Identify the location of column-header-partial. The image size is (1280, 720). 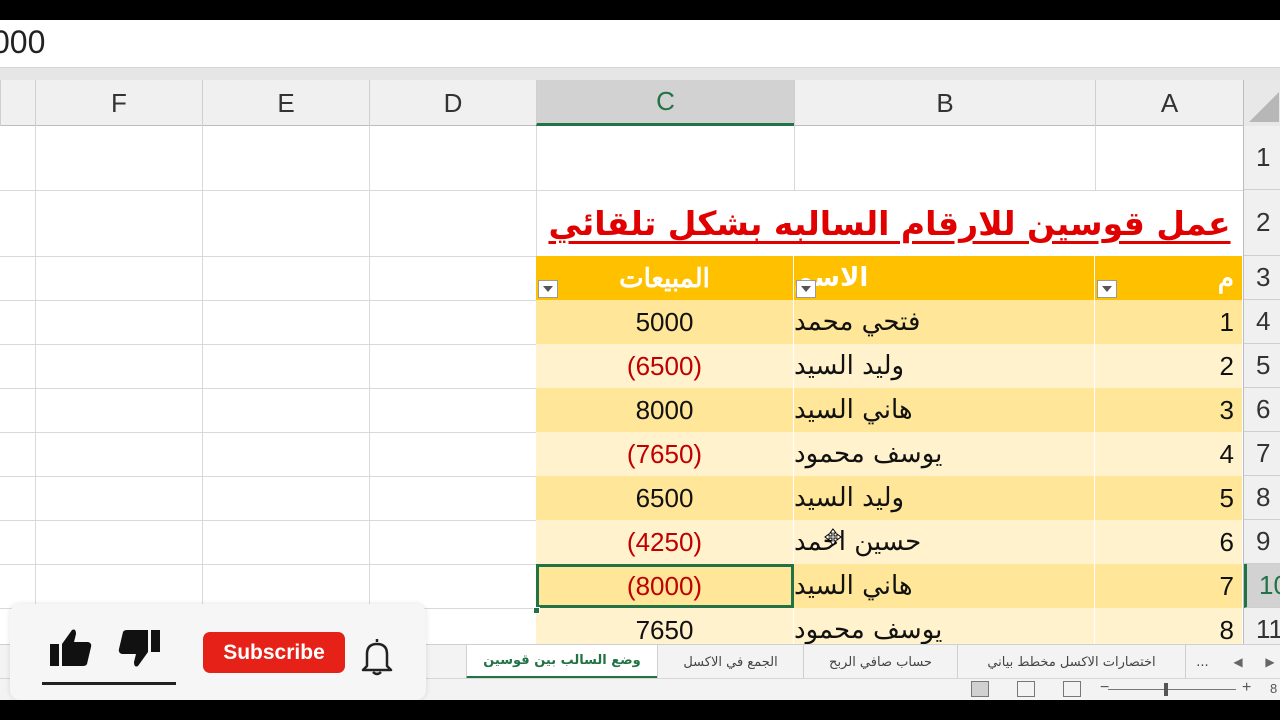
(17, 103).